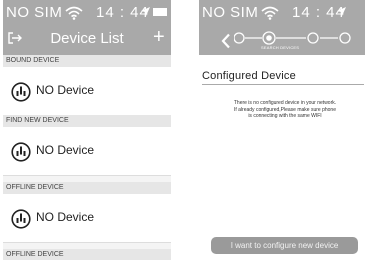  What do you see at coordinates (239, 38) in the screenshot?
I see `step-1-dot` at bounding box center [239, 38].